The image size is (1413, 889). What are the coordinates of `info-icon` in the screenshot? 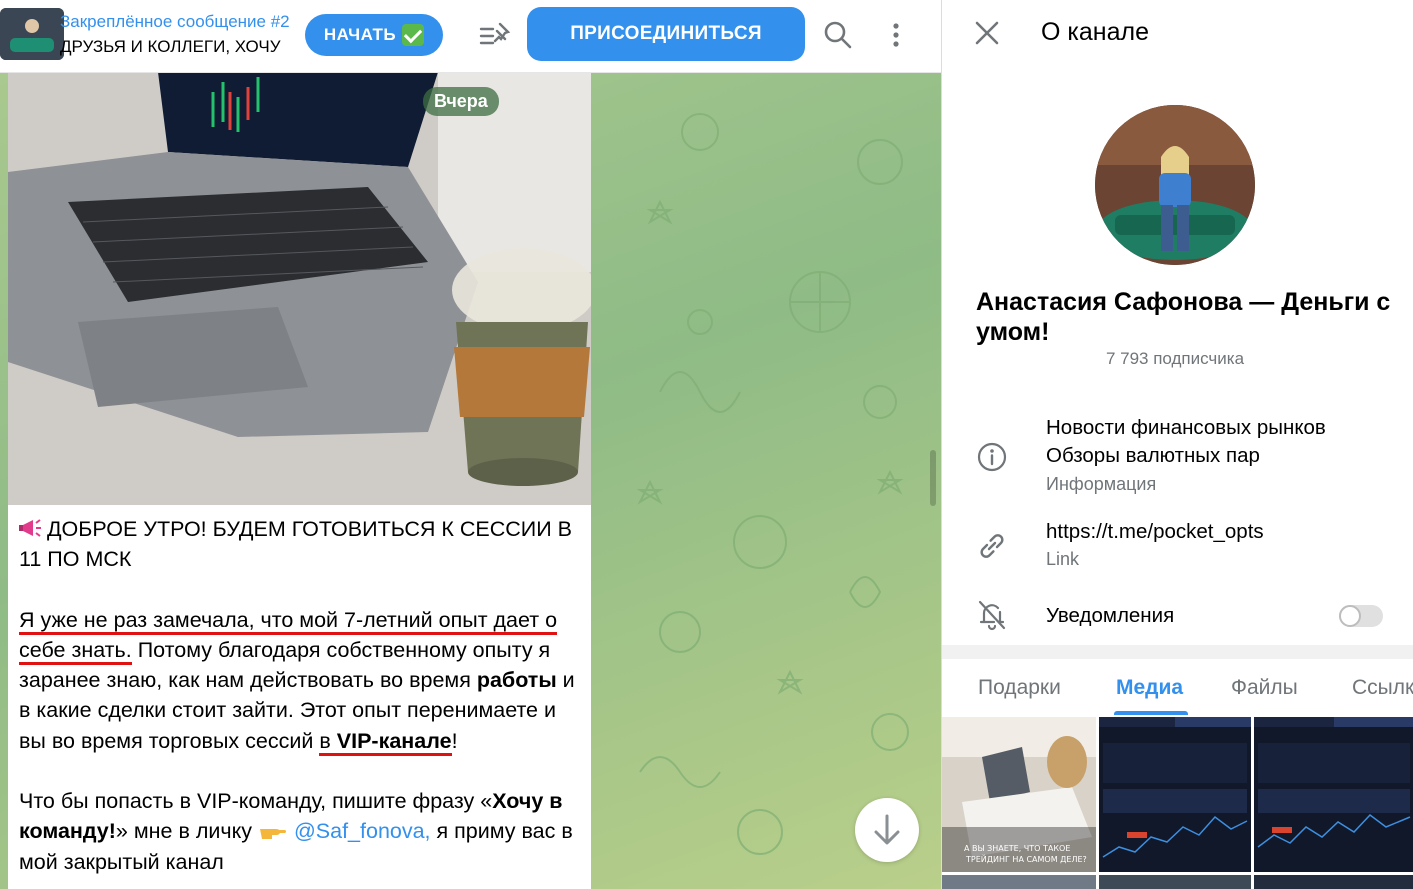 It's located at (992, 457).